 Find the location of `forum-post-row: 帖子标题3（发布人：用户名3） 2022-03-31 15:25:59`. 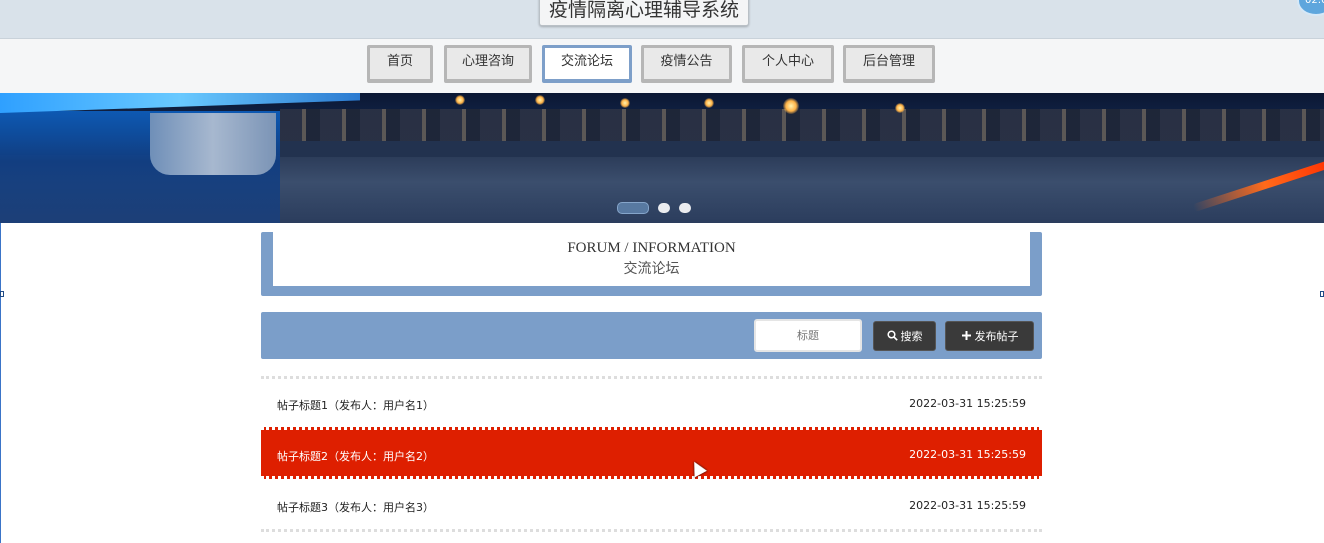

forum-post-row: 帖子标题3（发布人：用户名3） 2022-03-31 15:25:59 is located at coordinates (651, 505).